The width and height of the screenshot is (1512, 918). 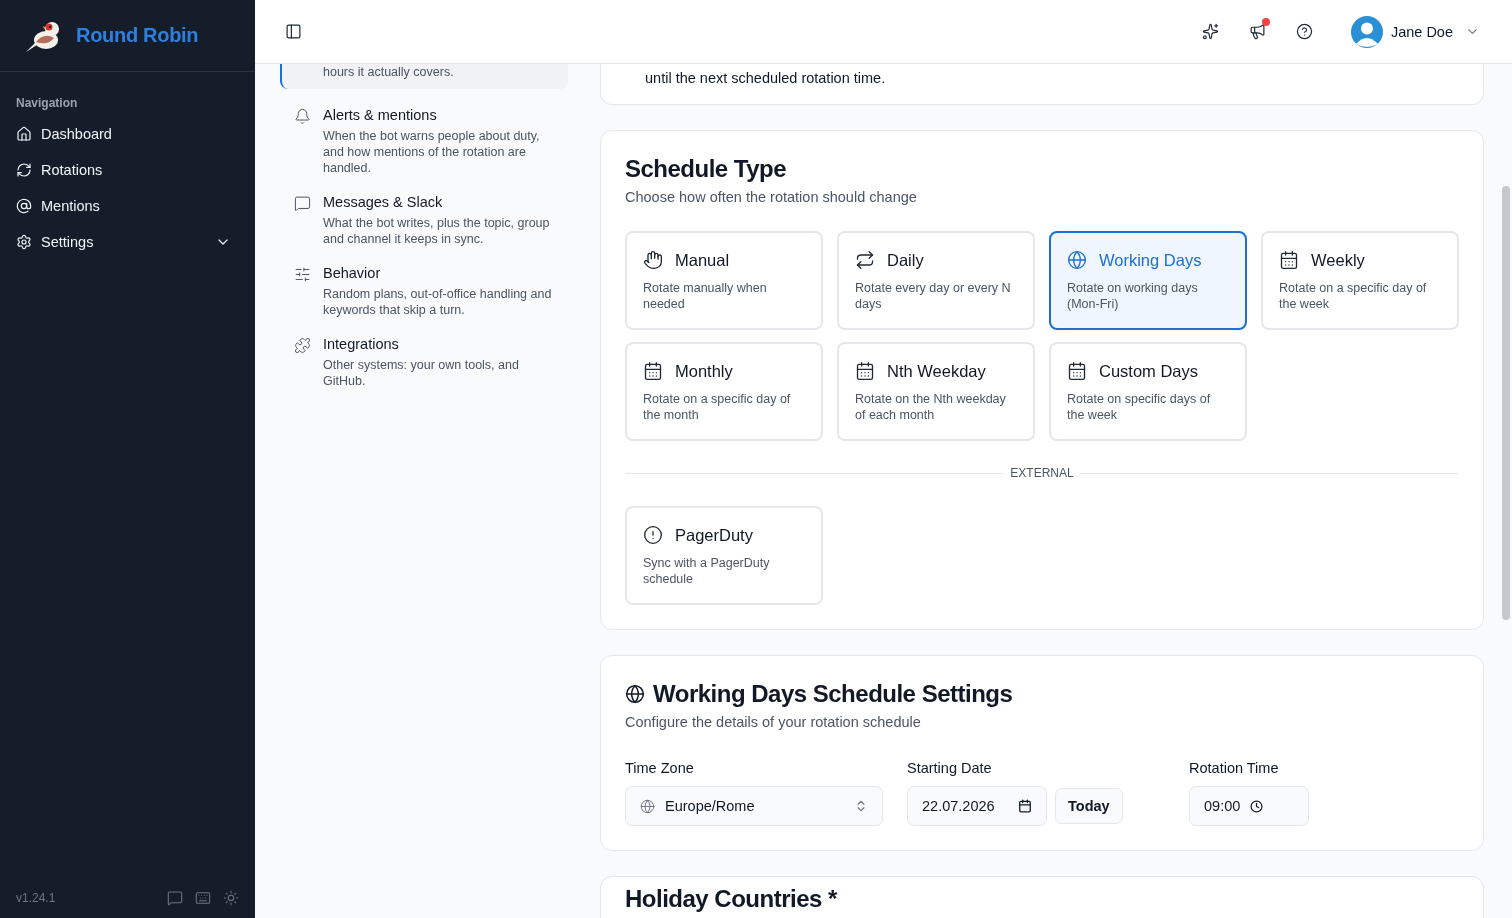 What do you see at coordinates (293, 31) in the screenshot?
I see `sidebar-toggle-icon` at bounding box center [293, 31].